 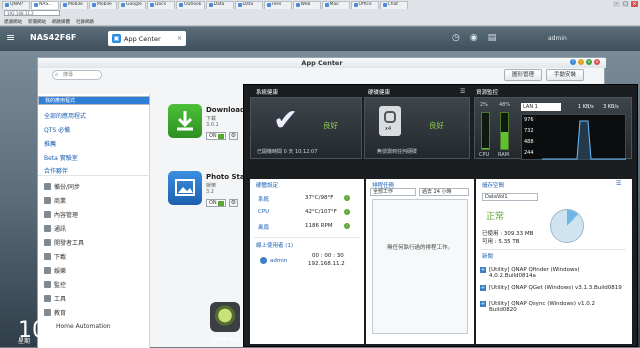 I want to click on window-controls: – □ ×, so click(x=625, y=4).